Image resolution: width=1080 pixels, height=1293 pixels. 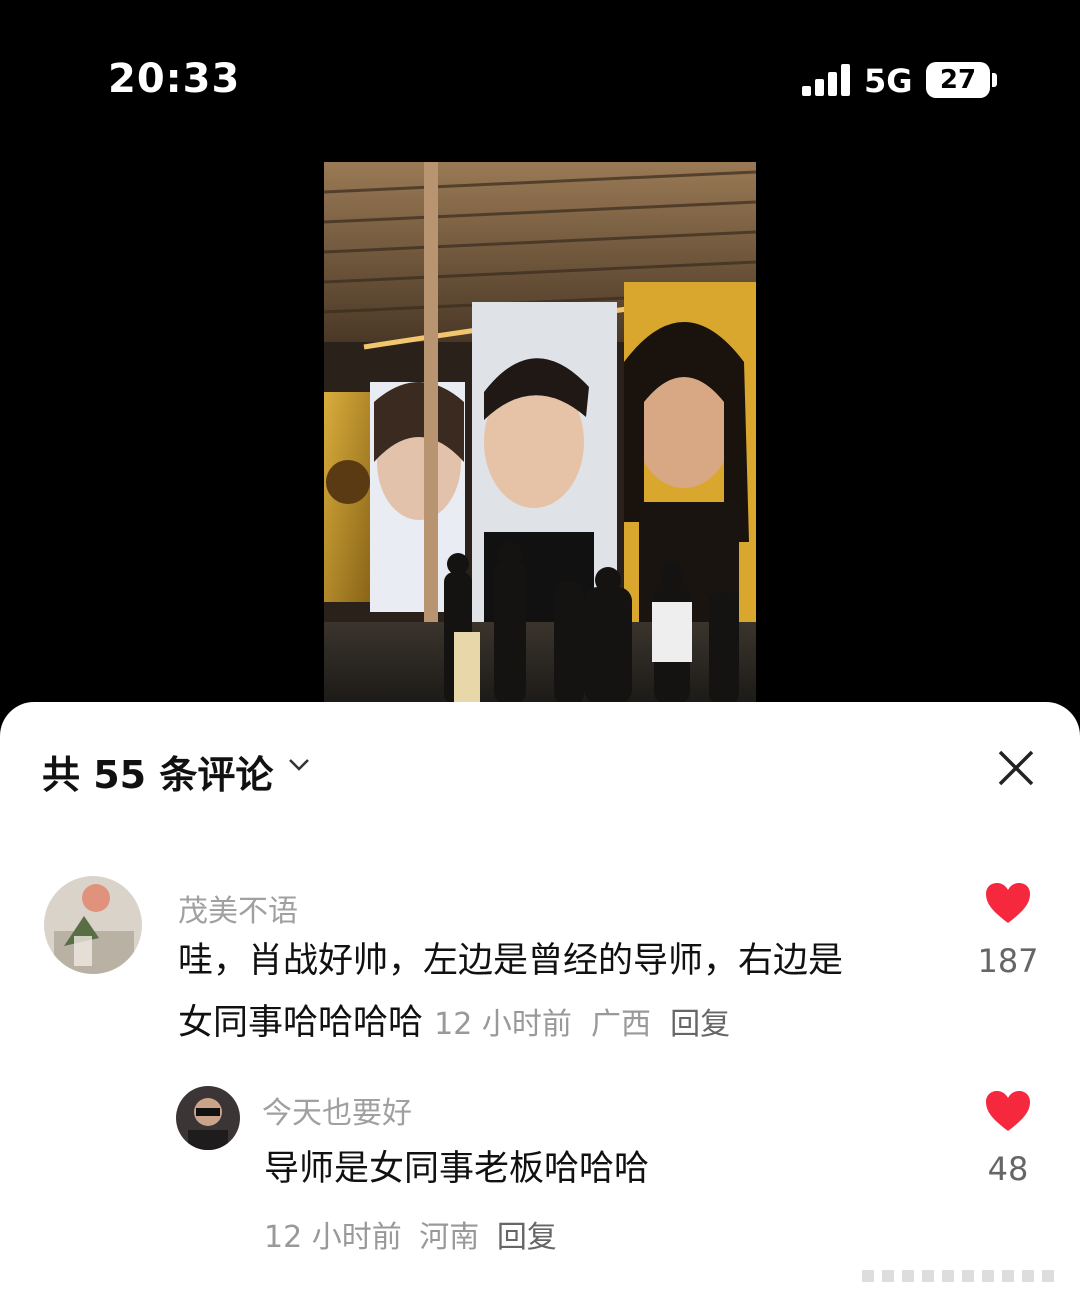 I want to click on battery-tip, so click(x=994, y=80).